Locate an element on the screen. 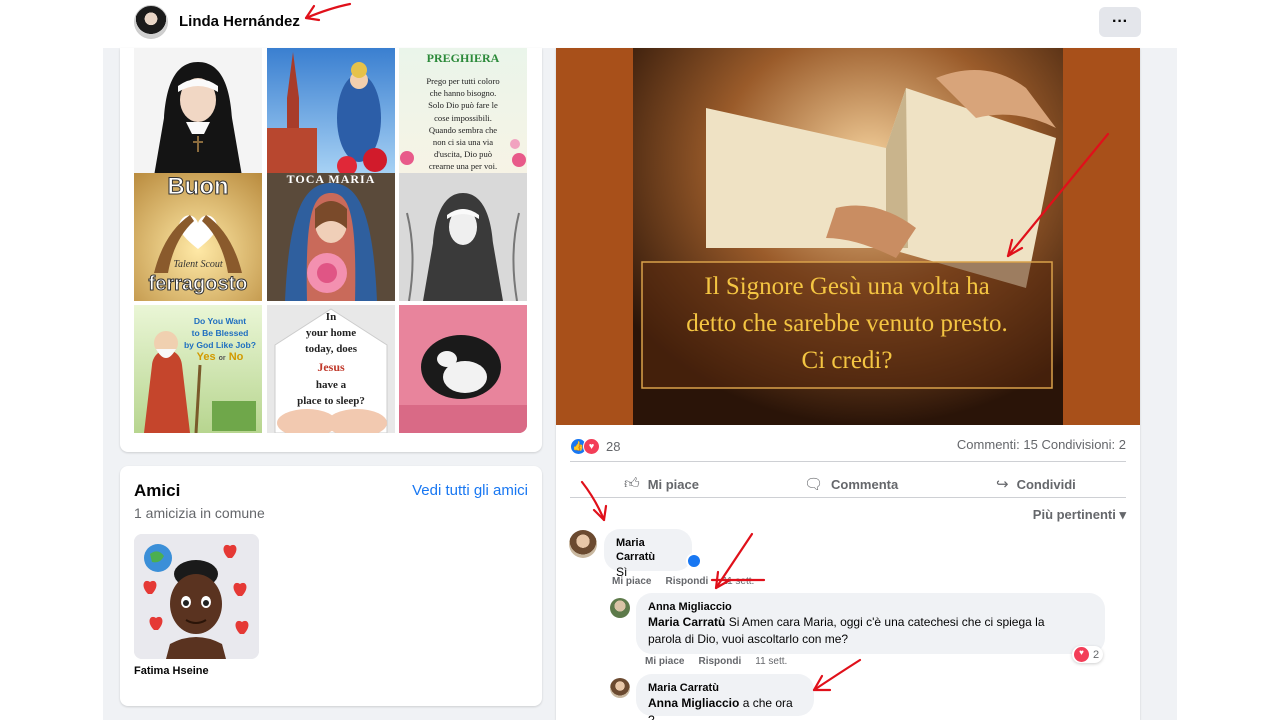 The width and height of the screenshot is (1280, 720). reply-reactions: ♥ 2 is located at coordinates (1088, 654).